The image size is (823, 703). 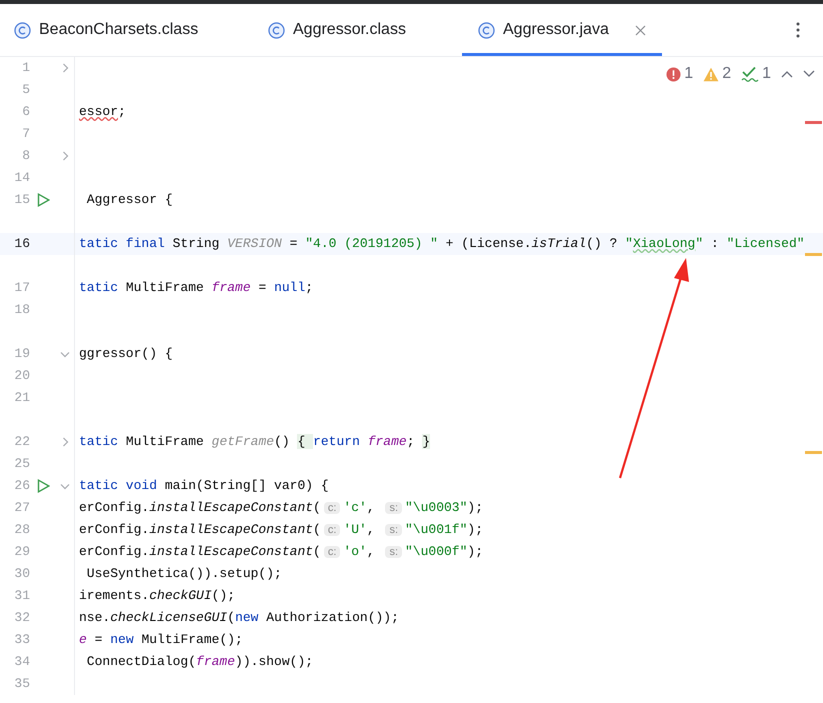 I want to click on code-line: tatic void main(String[] var0) {, so click(x=203, y=486).